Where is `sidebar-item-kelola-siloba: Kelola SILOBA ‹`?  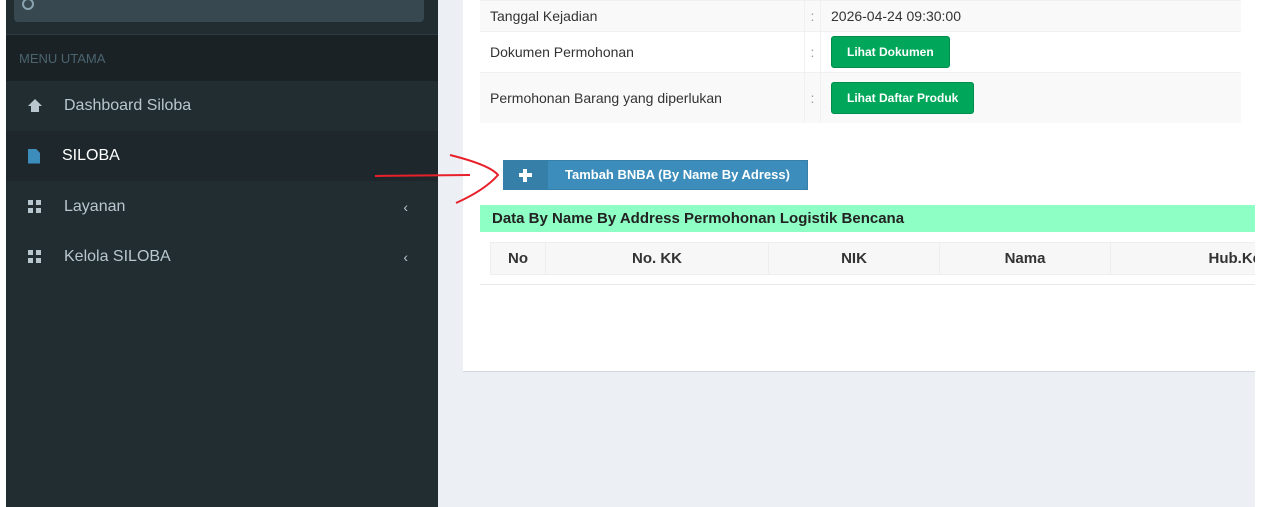
sidebar-item-kelola-siloba: Kelola SILOBA ‹ is located at coordinates (222, 257).